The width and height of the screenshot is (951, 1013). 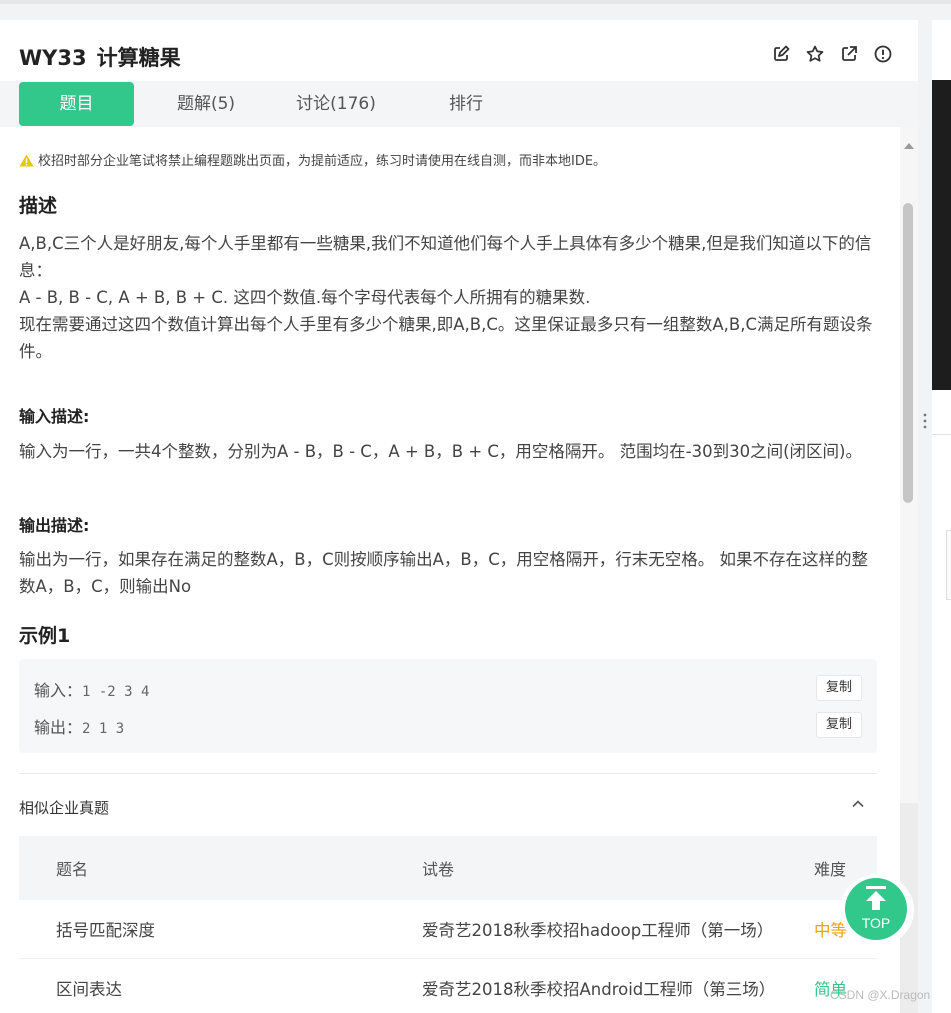 What do you see at coordinates (941, 434) in the screenshot?
I see `editor-panel-divider` at bounding box center [941, 434].